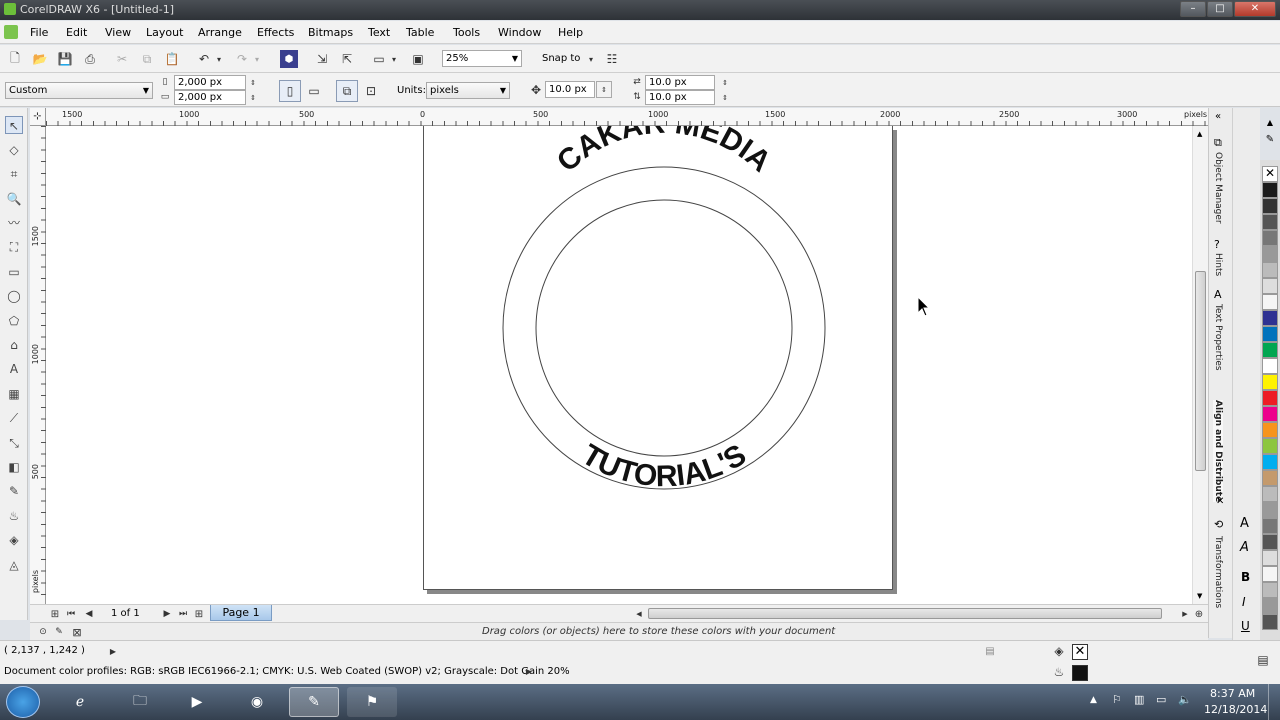 The height and width of the screenshot is (720, 1280). I want to click on basic-shapes-icon: ⌂, so click(14, 345).